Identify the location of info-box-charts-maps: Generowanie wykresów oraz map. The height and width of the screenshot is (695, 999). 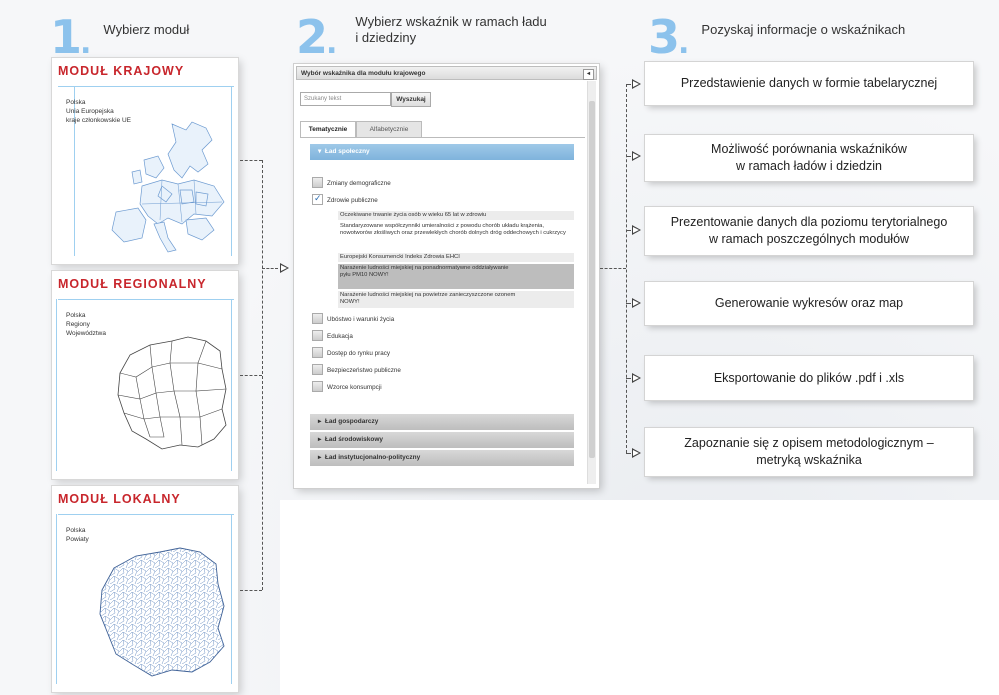
(809, 303).